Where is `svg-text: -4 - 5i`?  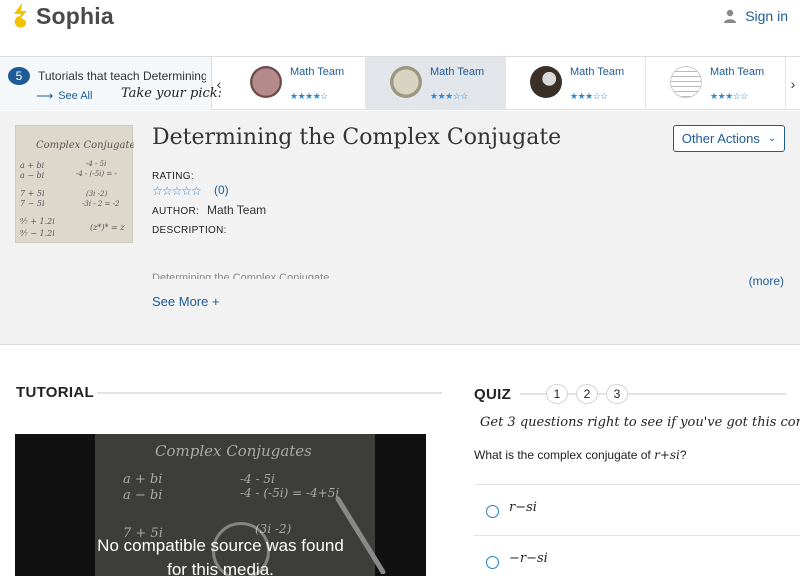
svg-text: -4 - 5i is located at coordinates (96, 164).